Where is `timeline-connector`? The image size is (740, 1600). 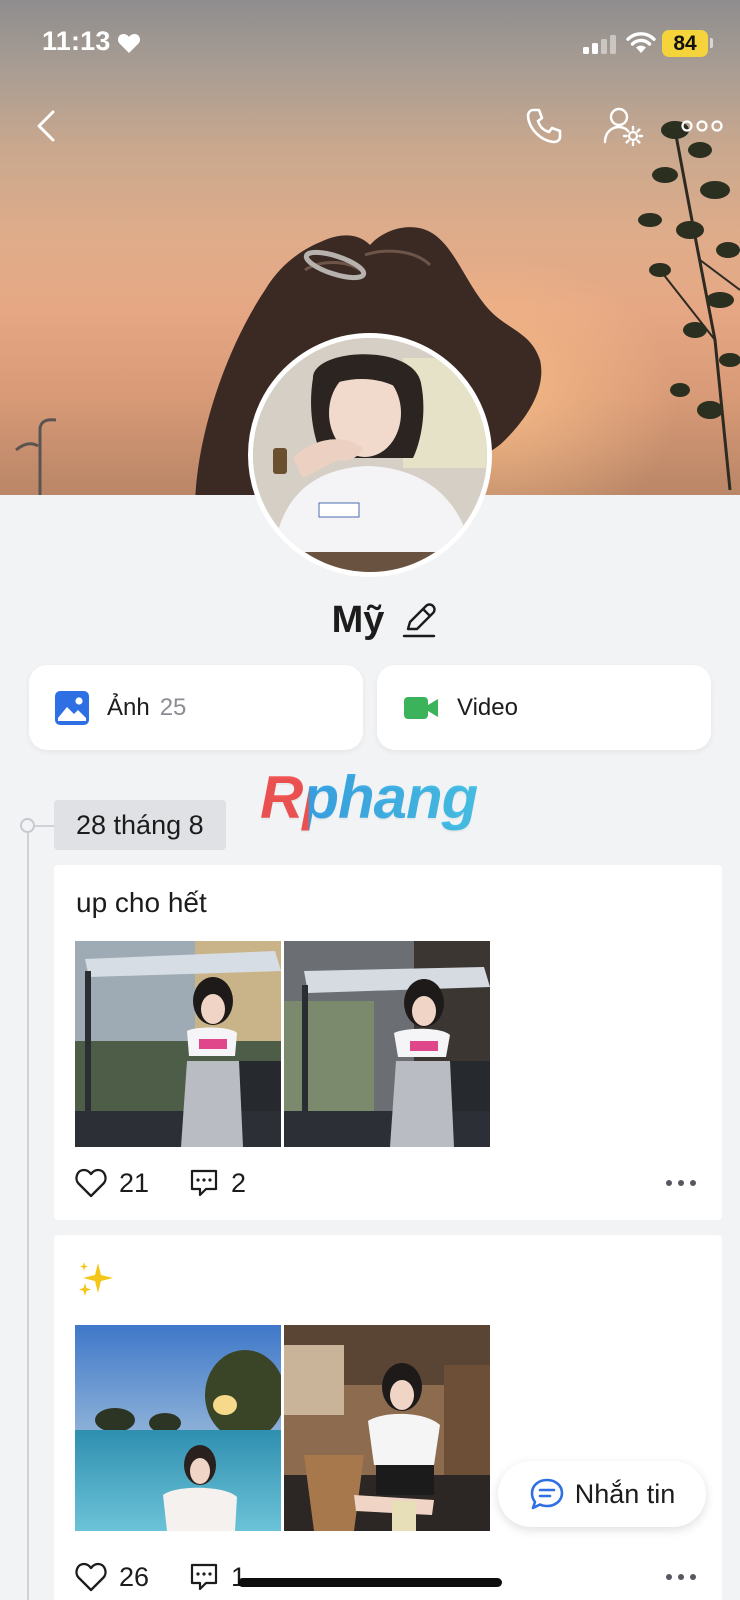 timeline-connector is located at coordinates (44, 826).